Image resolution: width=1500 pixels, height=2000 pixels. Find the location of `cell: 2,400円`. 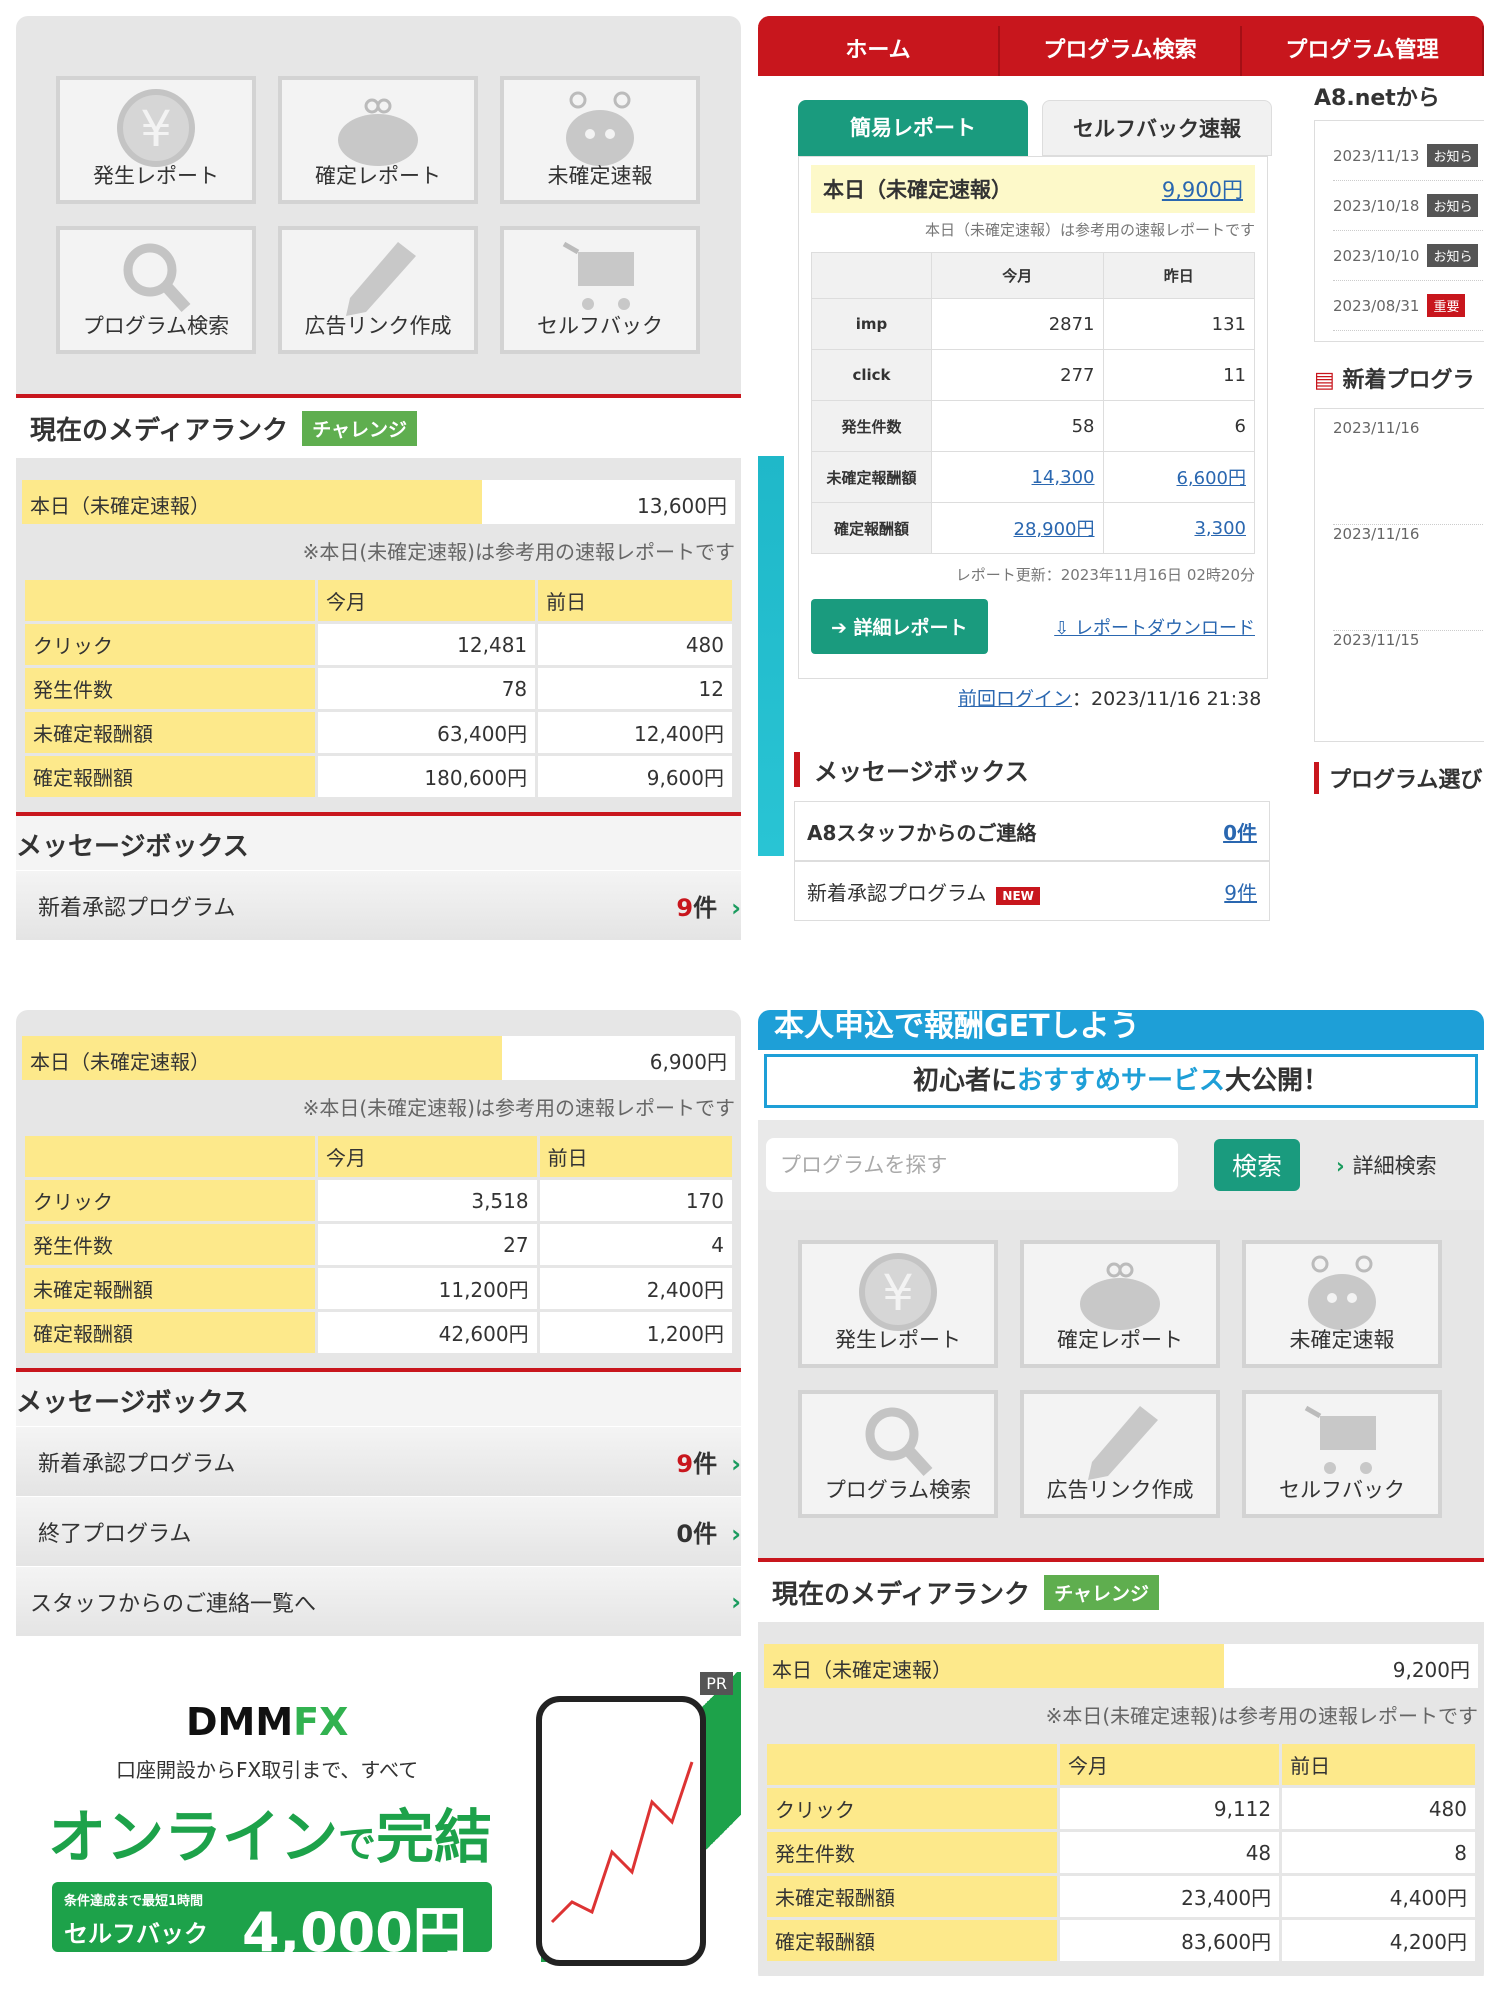

cell: 2,400円 is located at coordinates (635, 1288).